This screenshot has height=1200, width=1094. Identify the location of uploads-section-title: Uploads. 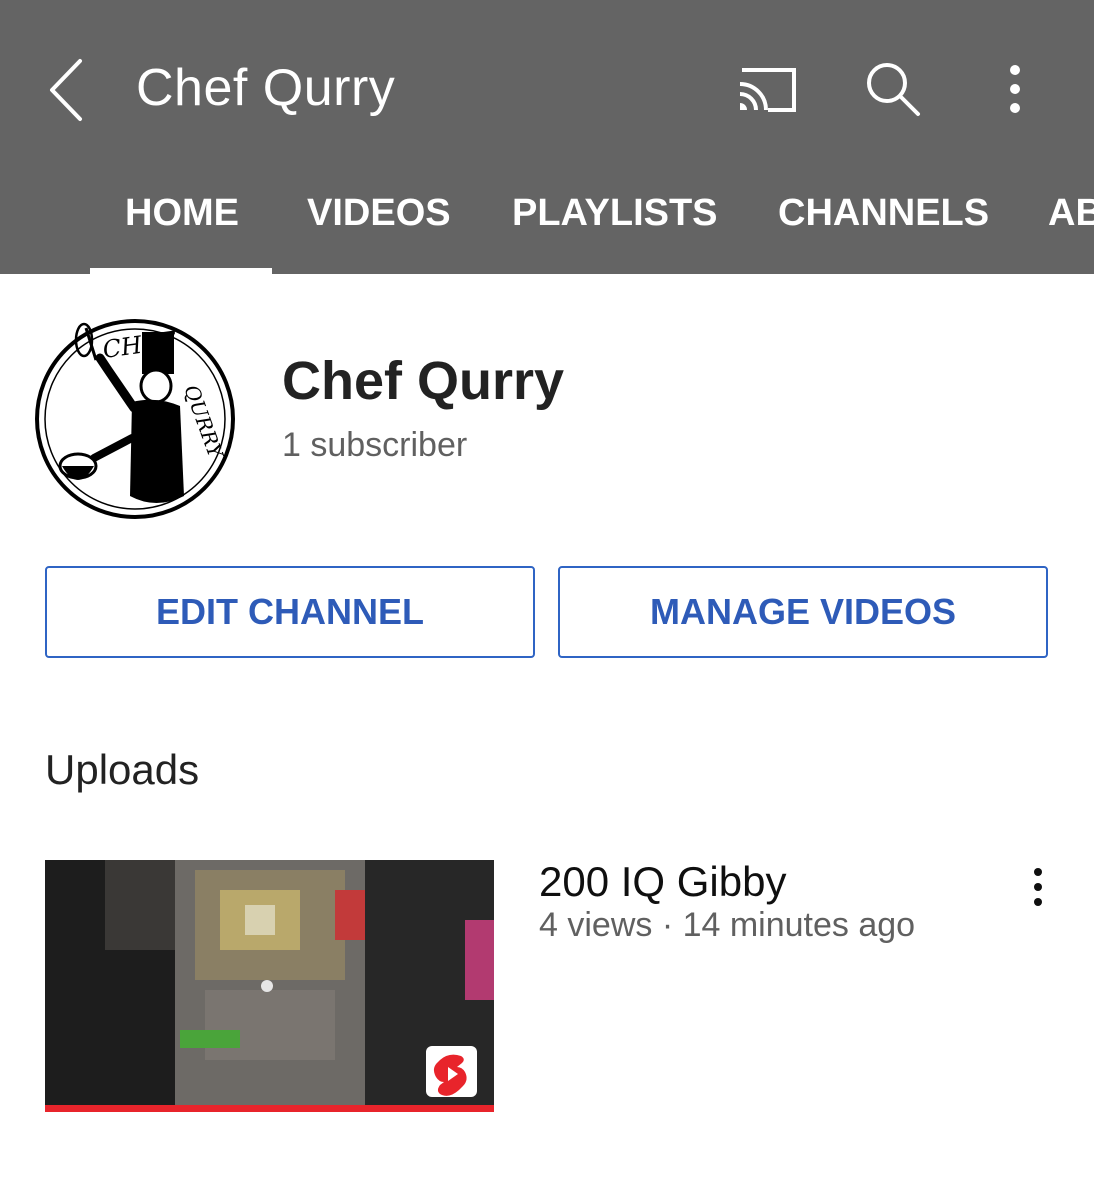
(122, 769).